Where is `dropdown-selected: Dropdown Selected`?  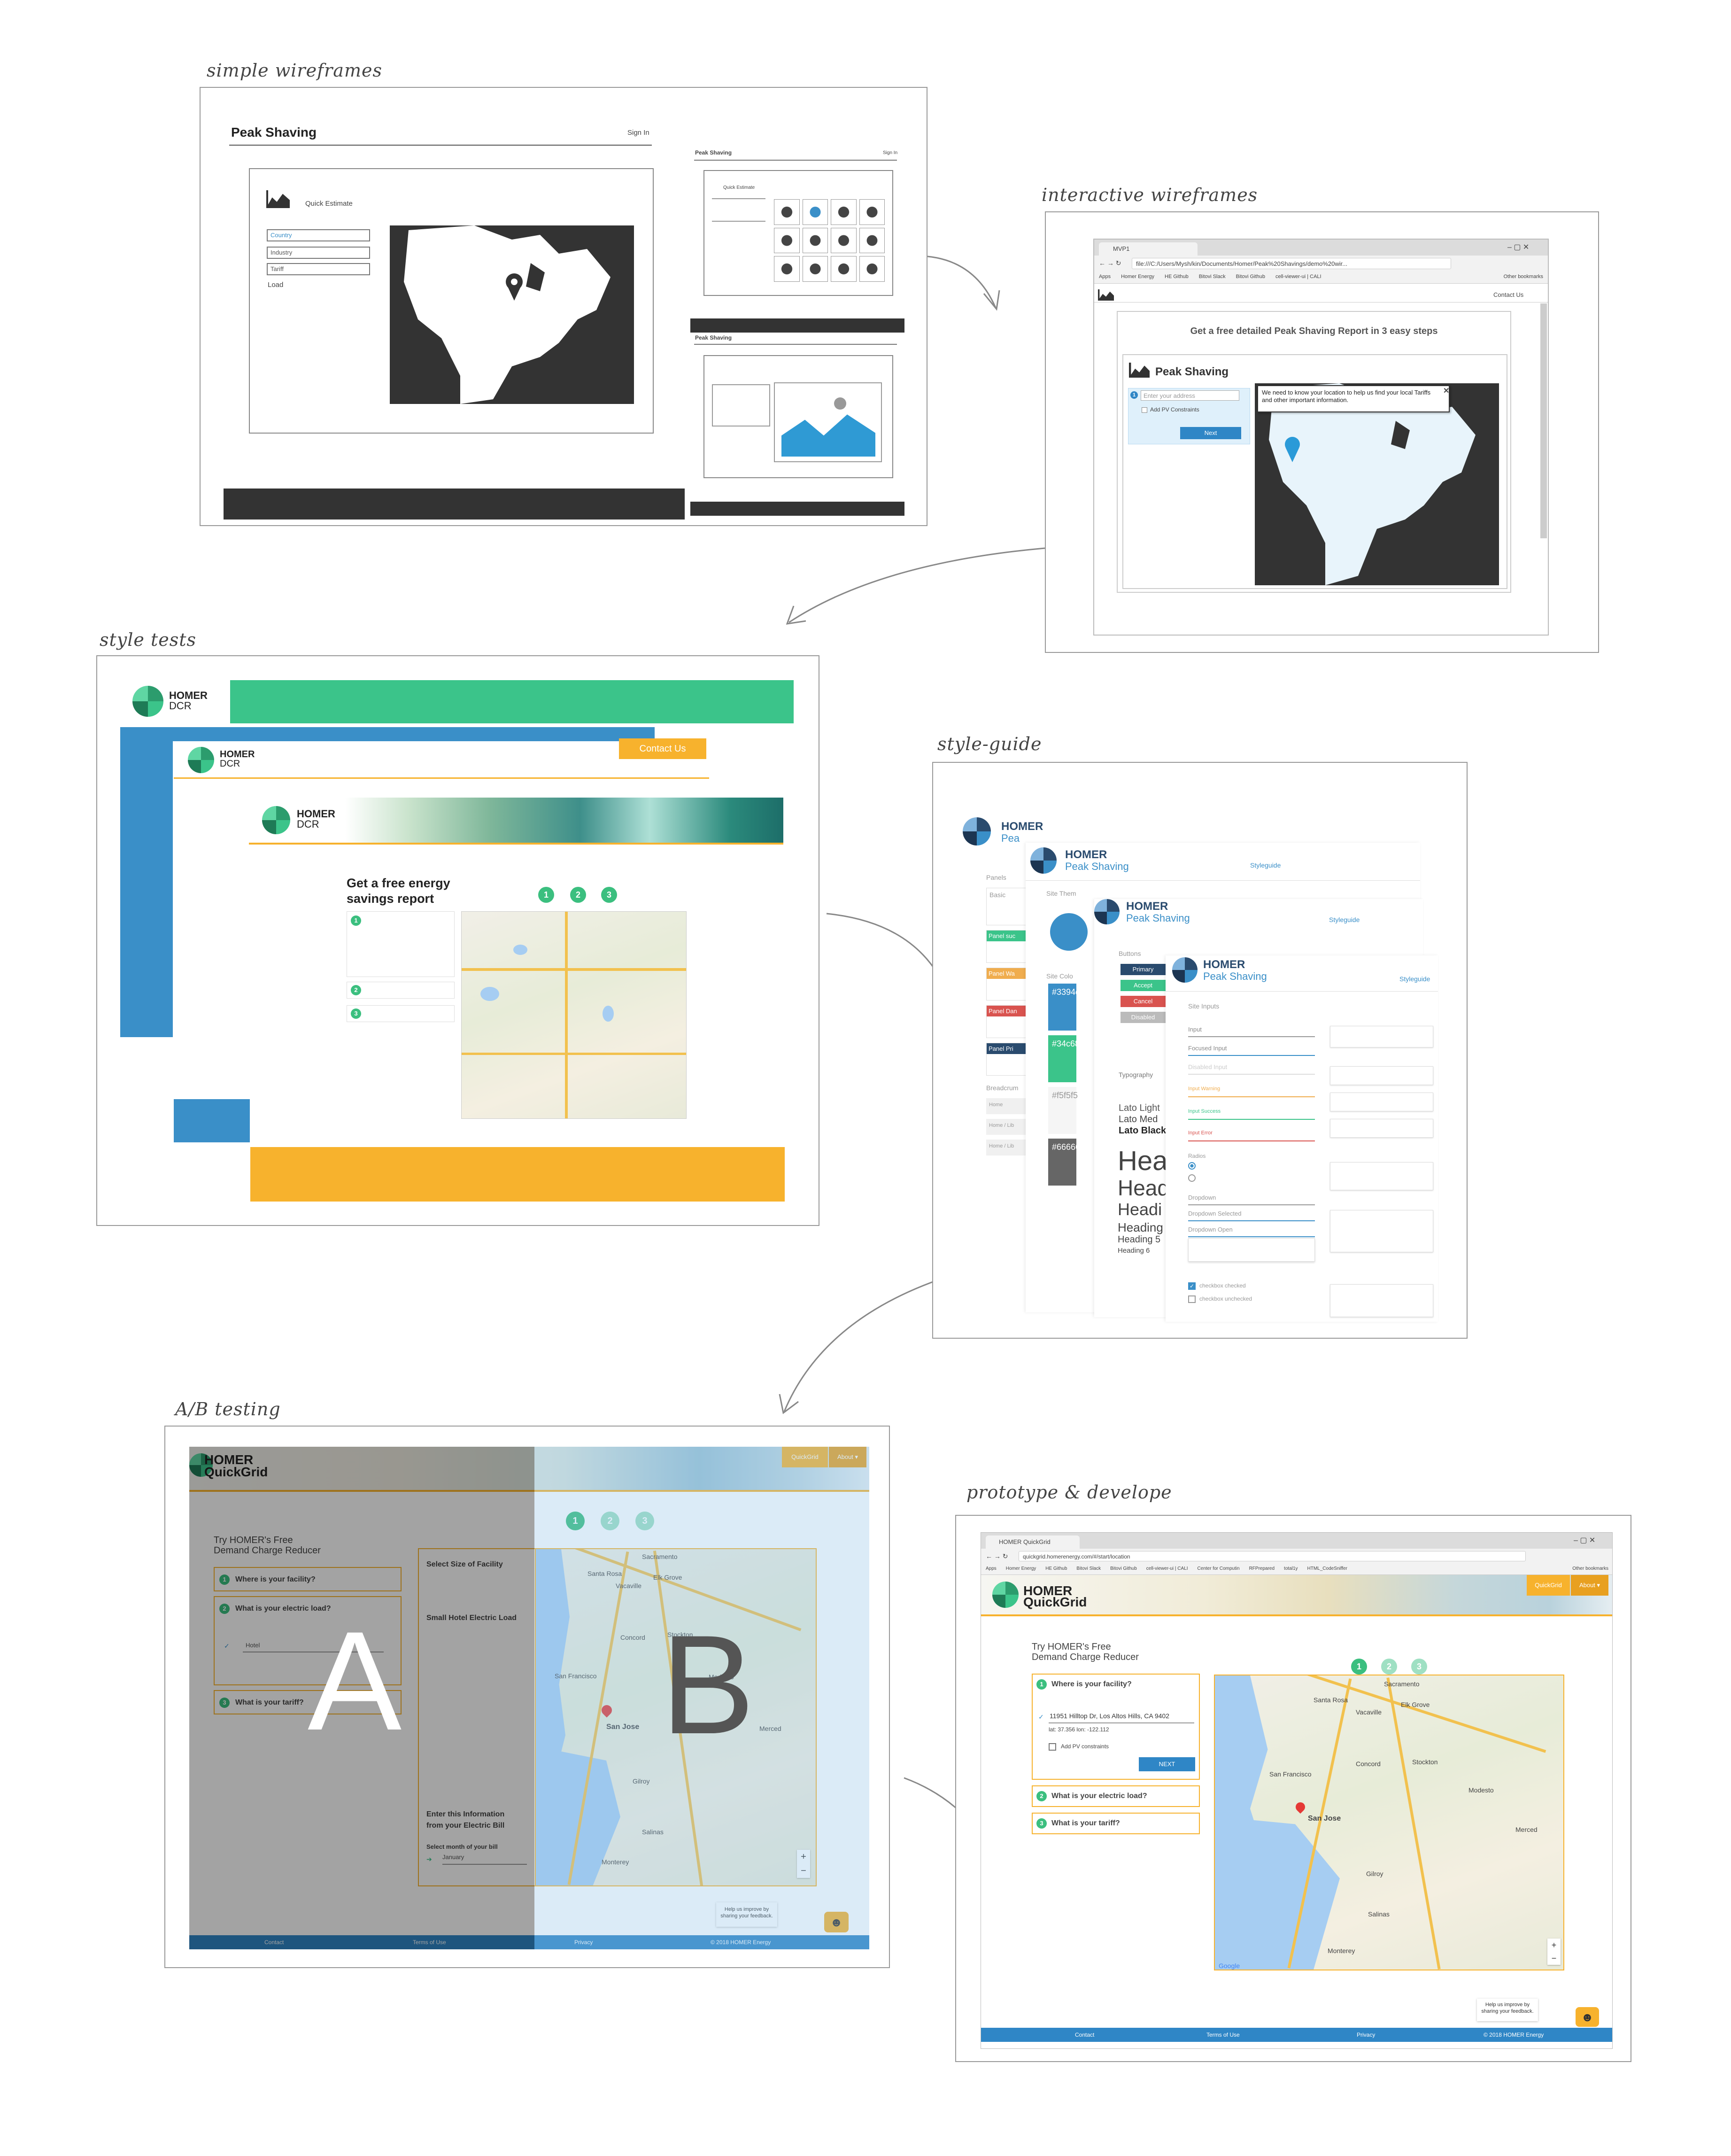
dropdown-selected: Dropdown Selected is located at coordinates (1251, 1216).